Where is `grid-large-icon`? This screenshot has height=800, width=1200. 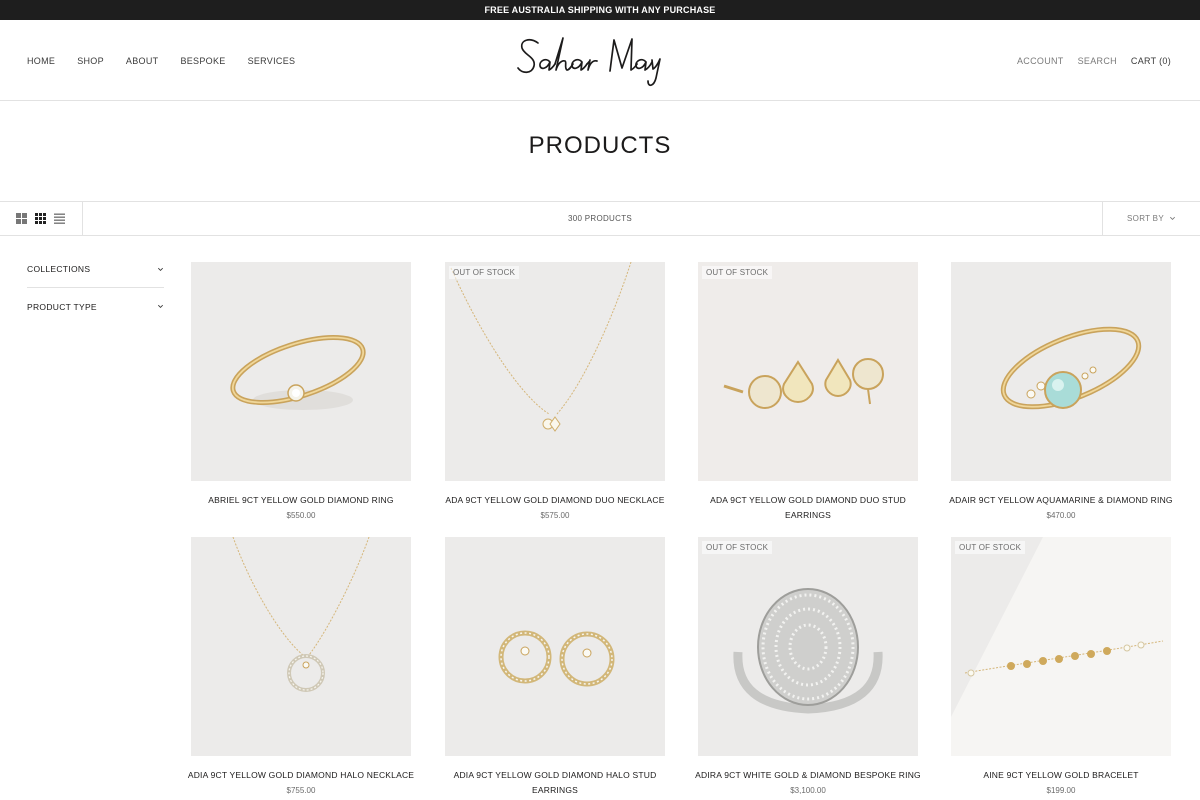
grid-large-icon is located at coordinates (21, 218).